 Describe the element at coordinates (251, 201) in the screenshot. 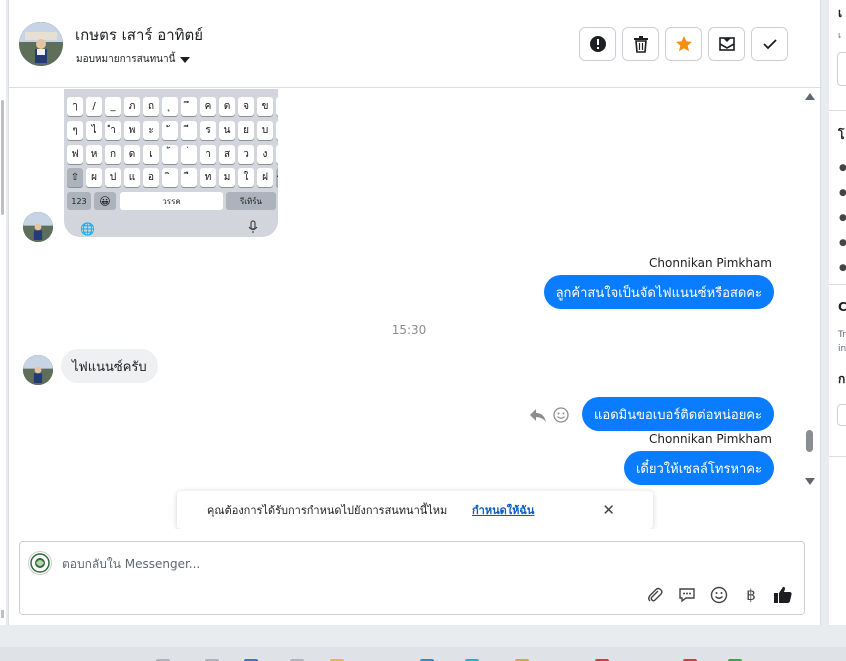

I see `return-key: รีเทิร์น` at that location.